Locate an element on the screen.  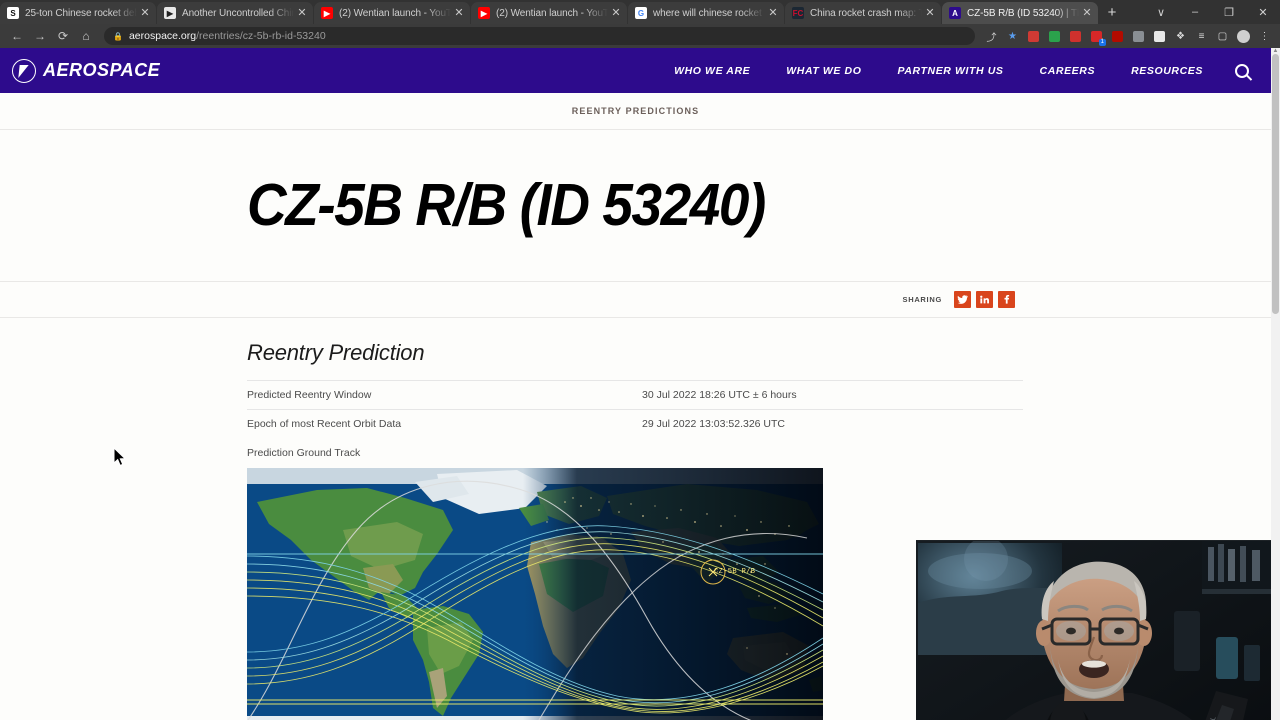
nav-item-resources: RESOURCES is located at coordinates (1167, 71).